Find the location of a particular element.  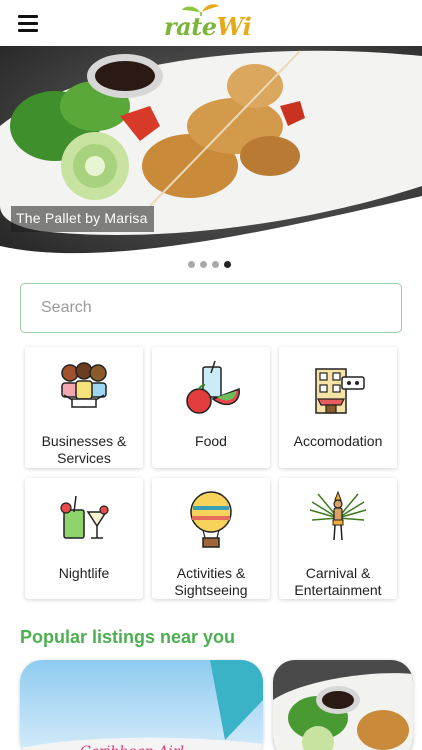

cocktail-icon is located at coordinates (84, 517).